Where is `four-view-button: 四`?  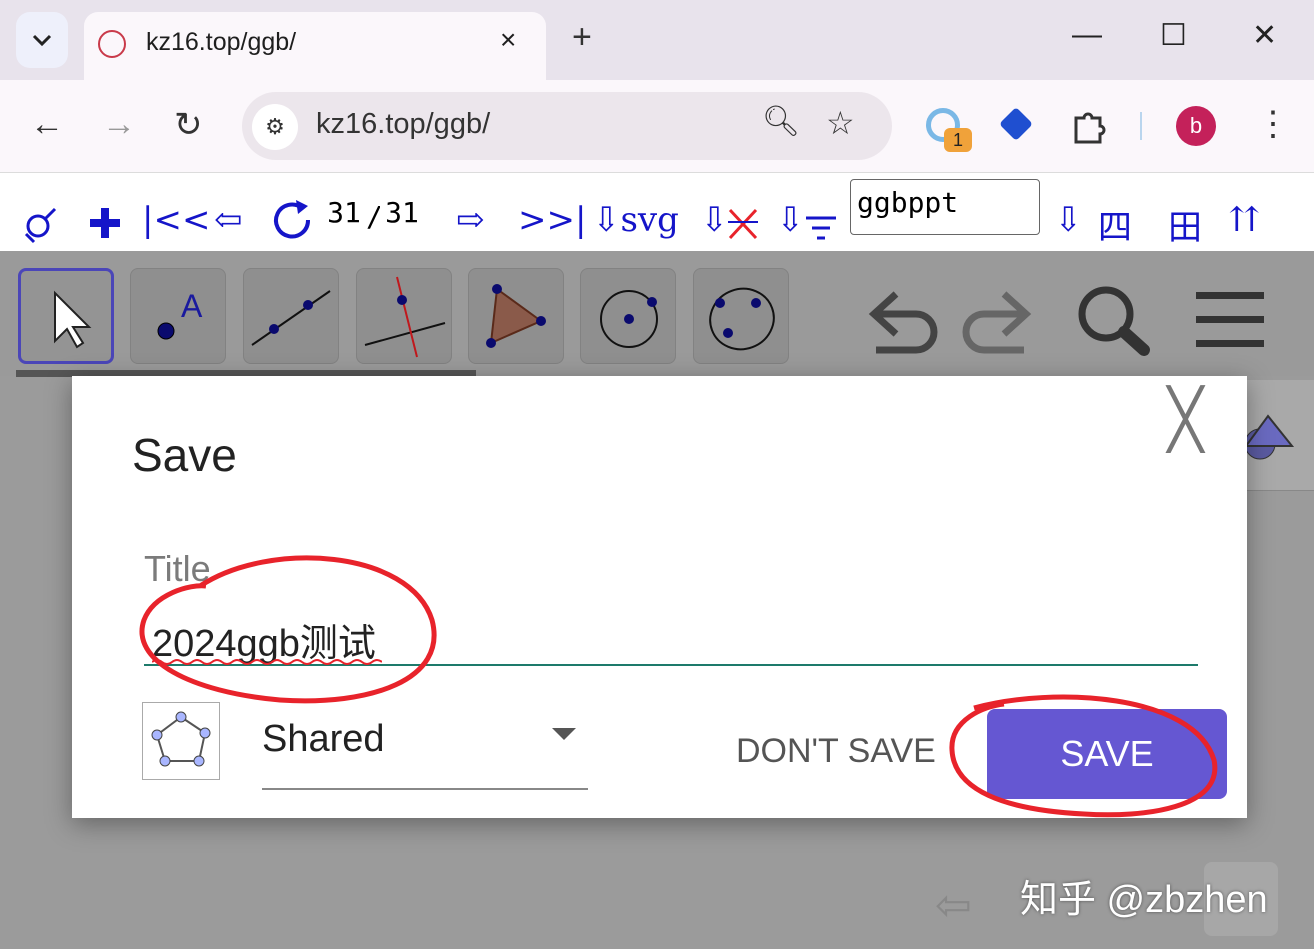 four-view-button: 四 is located at coordinates (1115, 224).